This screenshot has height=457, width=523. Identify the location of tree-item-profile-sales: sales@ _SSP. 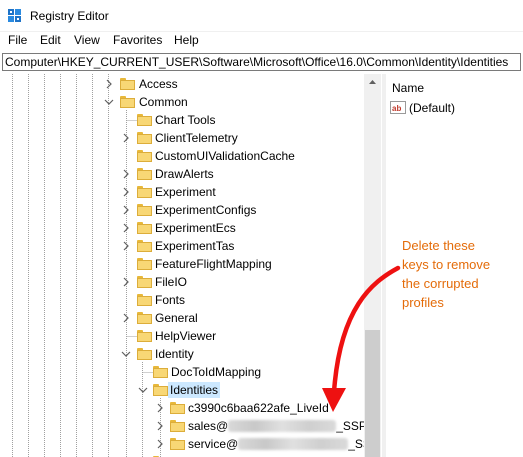
(183, 426).